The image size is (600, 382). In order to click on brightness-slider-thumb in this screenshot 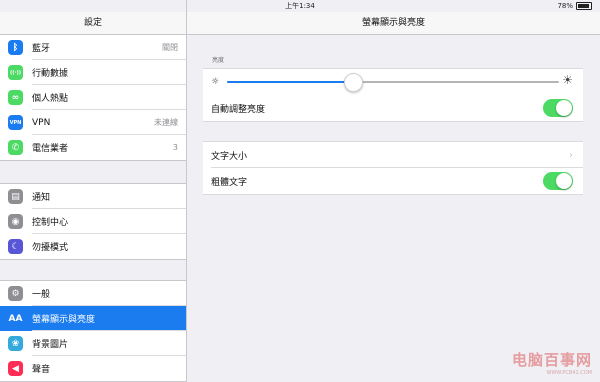, I will do `click(354, 82)`.